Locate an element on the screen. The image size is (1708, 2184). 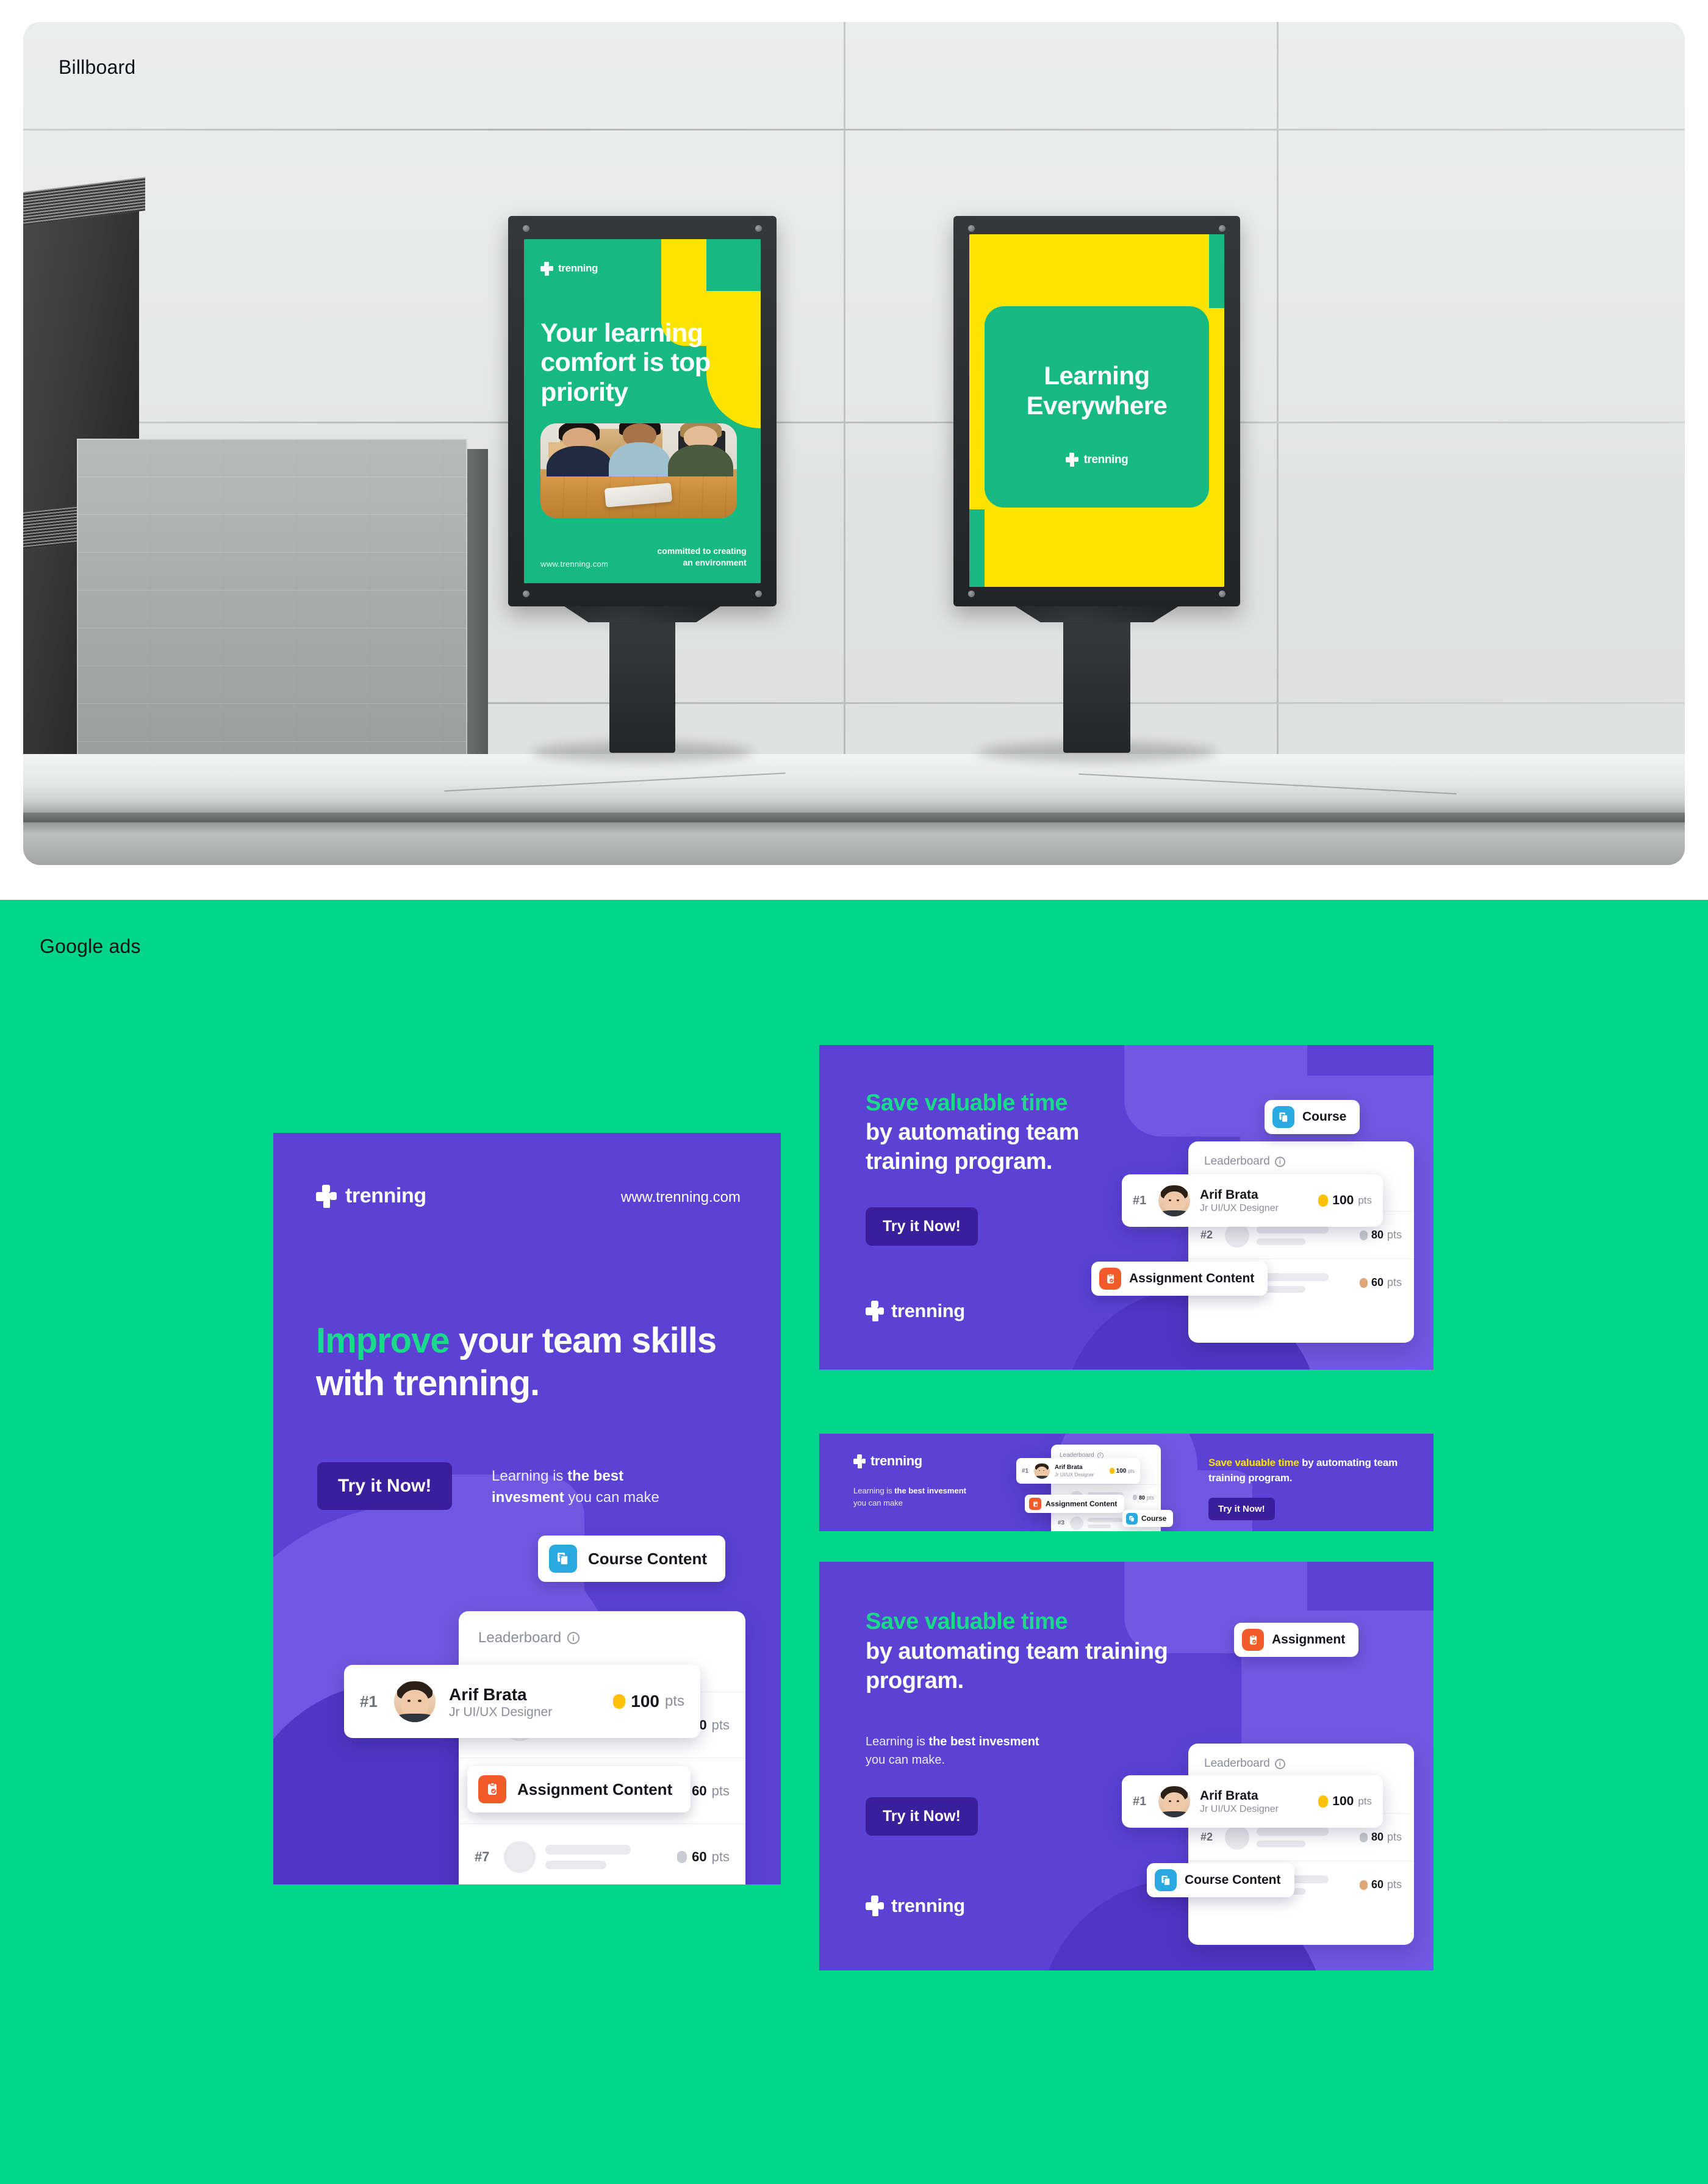
top-entry-points: 100 pts is located at coordinates (1122, 1471).